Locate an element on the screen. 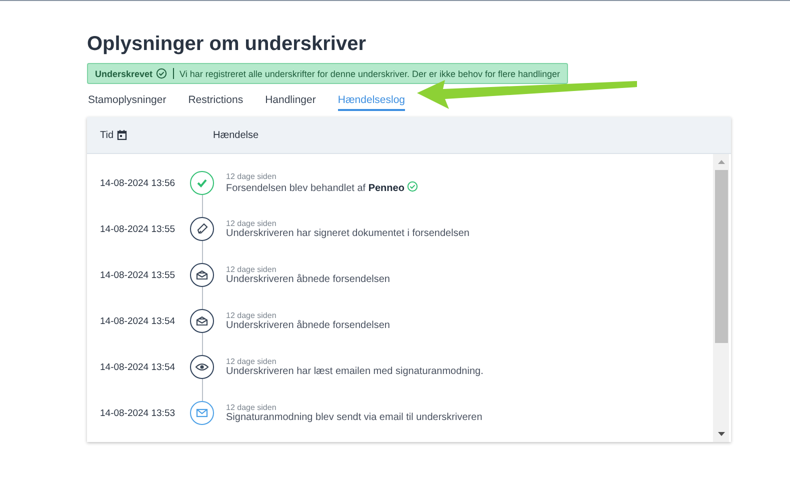 This screenshot has width=790, height=484. event-time: 14-08-2024 13:53 is located at coordinates (137, 413).